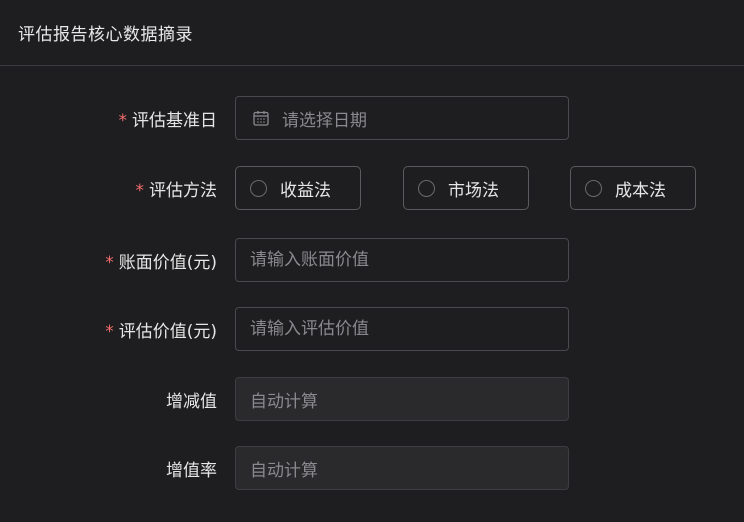 The width and height of the screenshot is (744, 522). I want to click on appraised-value-field, so click(402, 329).